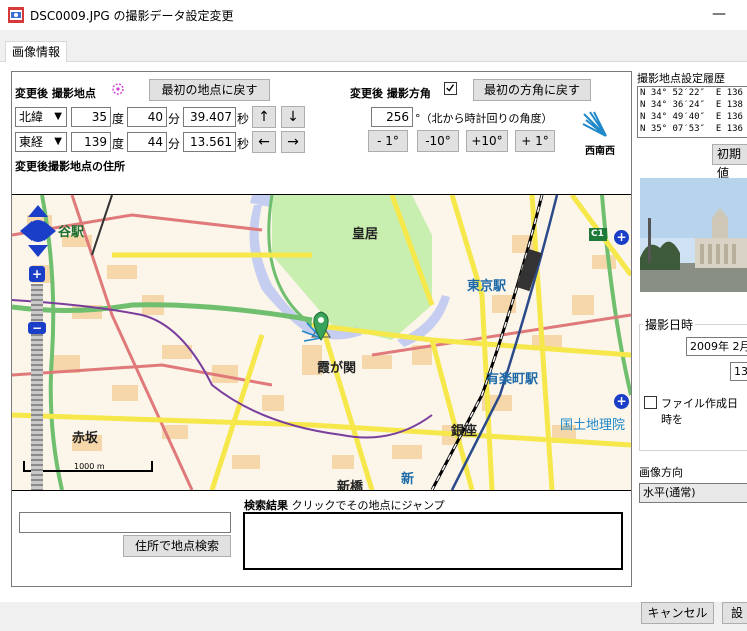  What do you see at coordinates (734, 613) in the screenshot?
I see `ok-button: 設` at bounding box center [734, 613].